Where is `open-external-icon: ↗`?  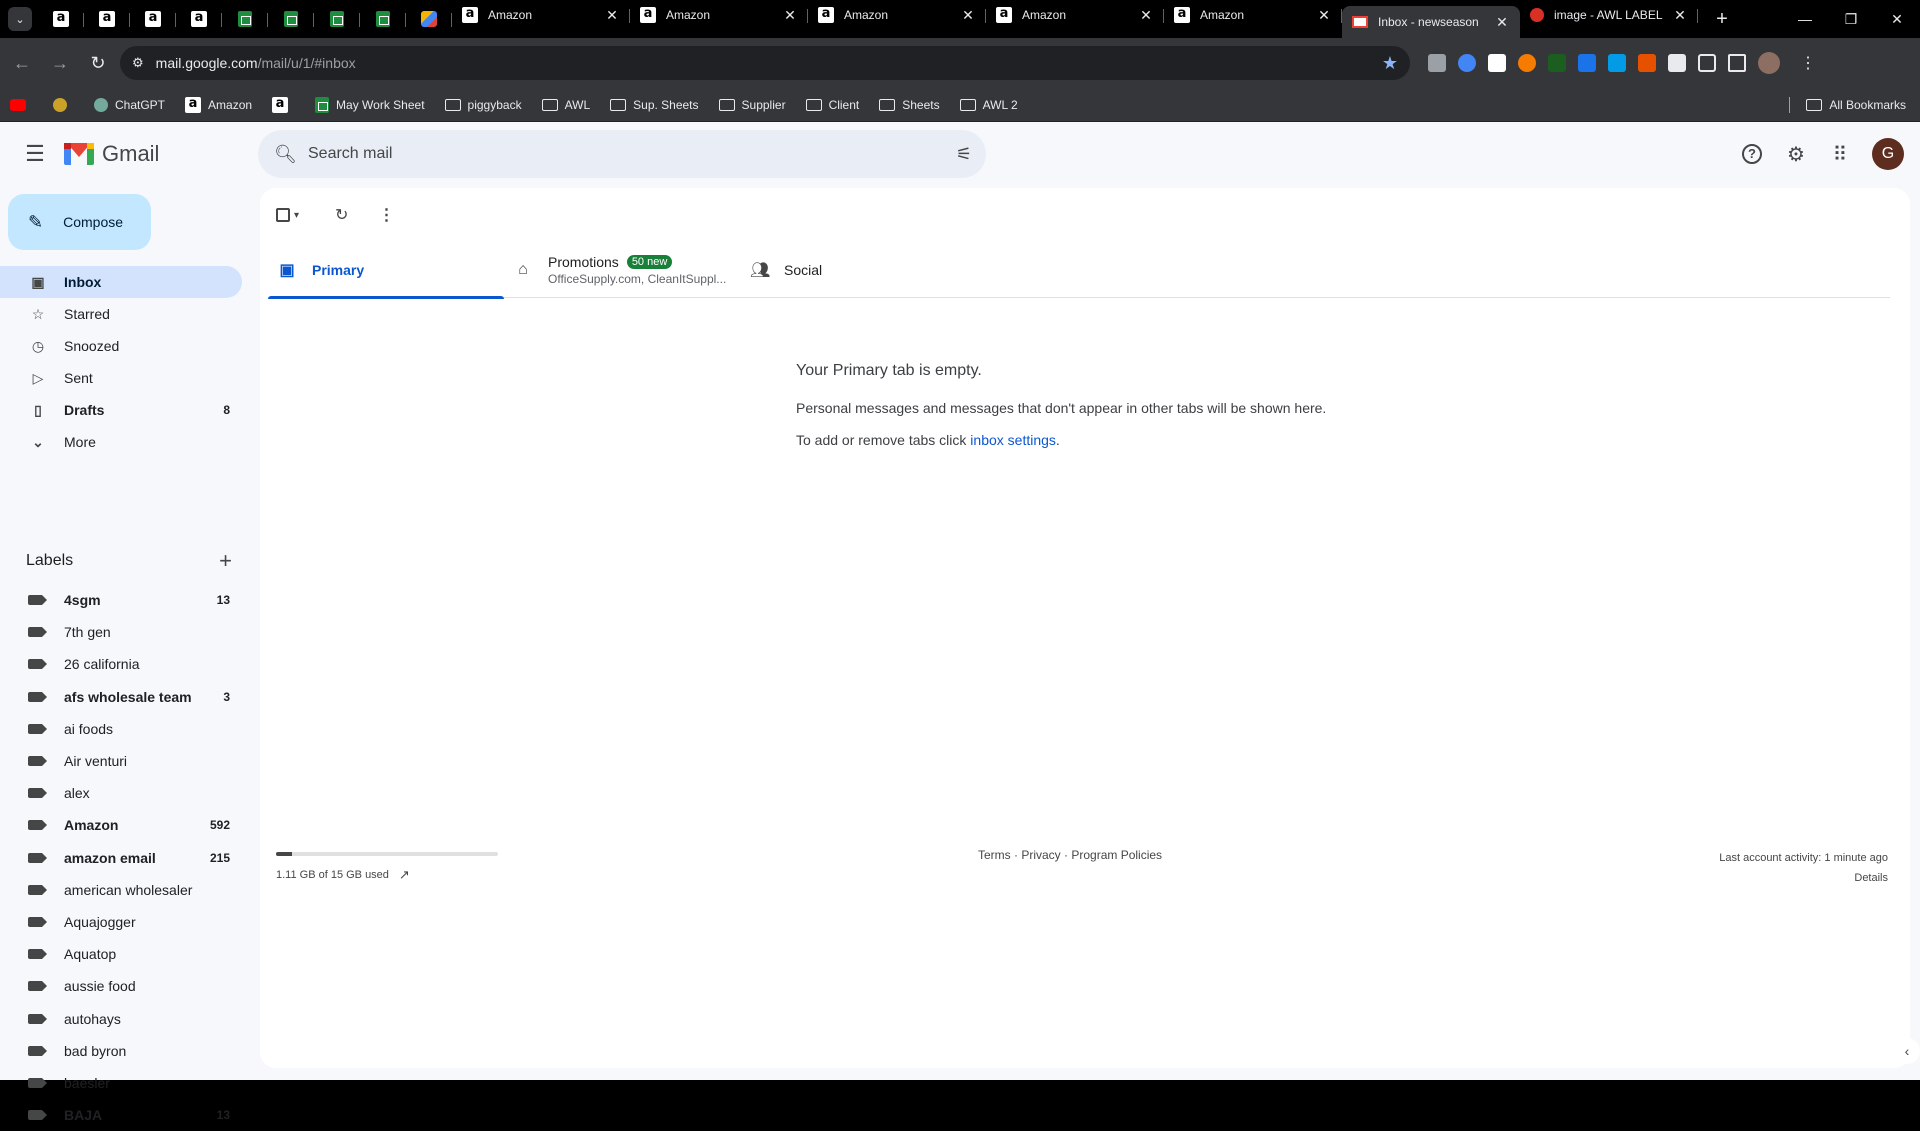
open-external-icon: ↗ is located at coordinates (404, 875).